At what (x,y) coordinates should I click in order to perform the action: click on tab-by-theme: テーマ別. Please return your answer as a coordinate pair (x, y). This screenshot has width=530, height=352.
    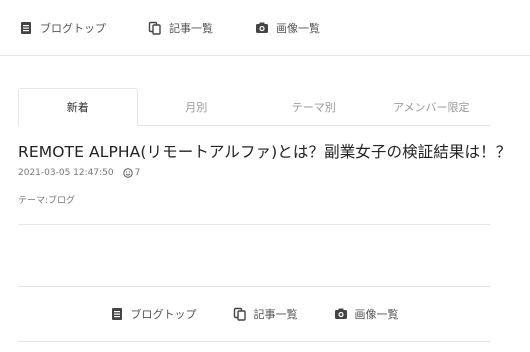
    Looking at the image, I should click on (314, 106).